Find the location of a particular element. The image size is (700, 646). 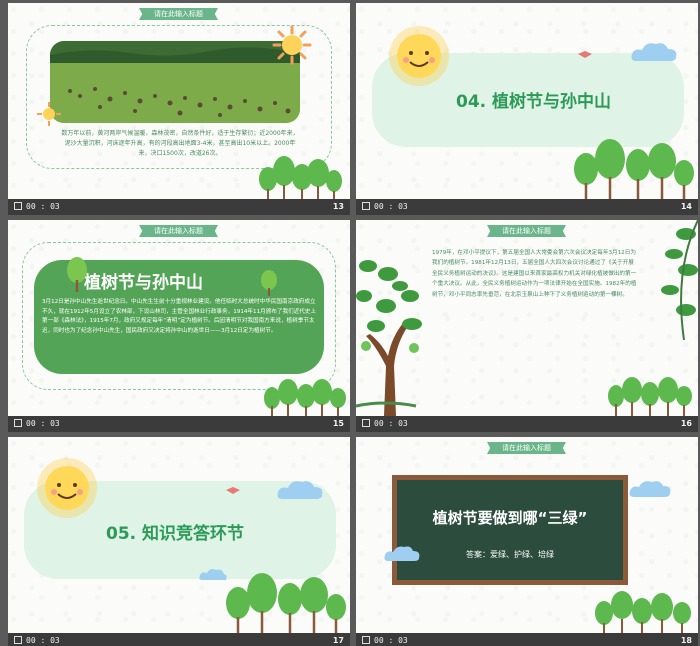

section-title: 05. 知识竞答环节 is located at coordinates (175, 534).